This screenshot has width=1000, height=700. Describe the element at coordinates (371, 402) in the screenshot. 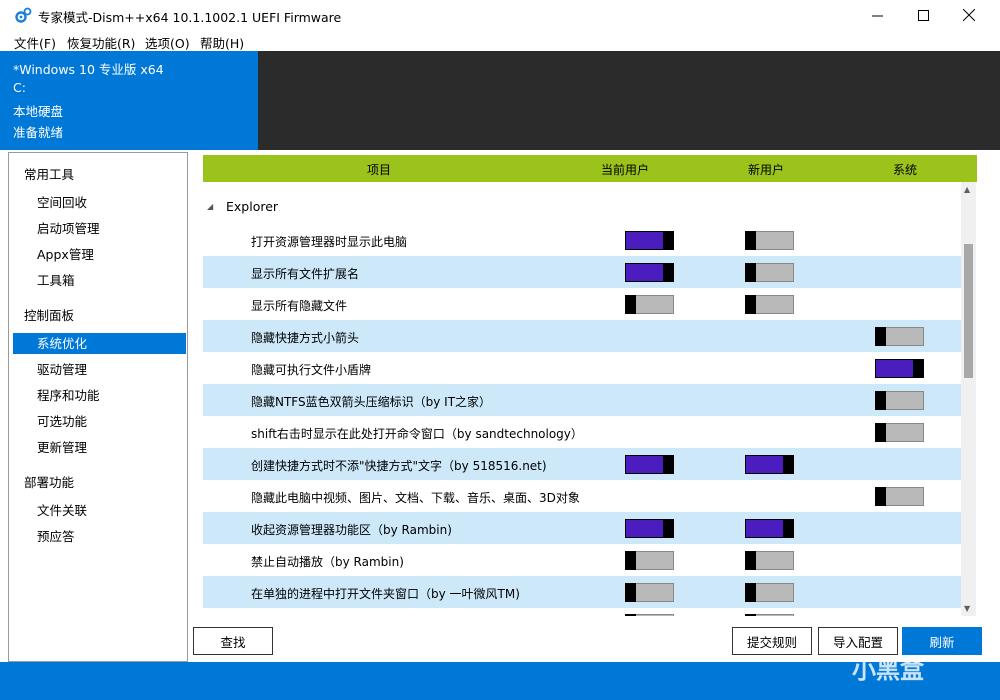

I see `setting-label: 隐藏NTFS蓝色双箭头压缩标识（by IT之家）` at that location.